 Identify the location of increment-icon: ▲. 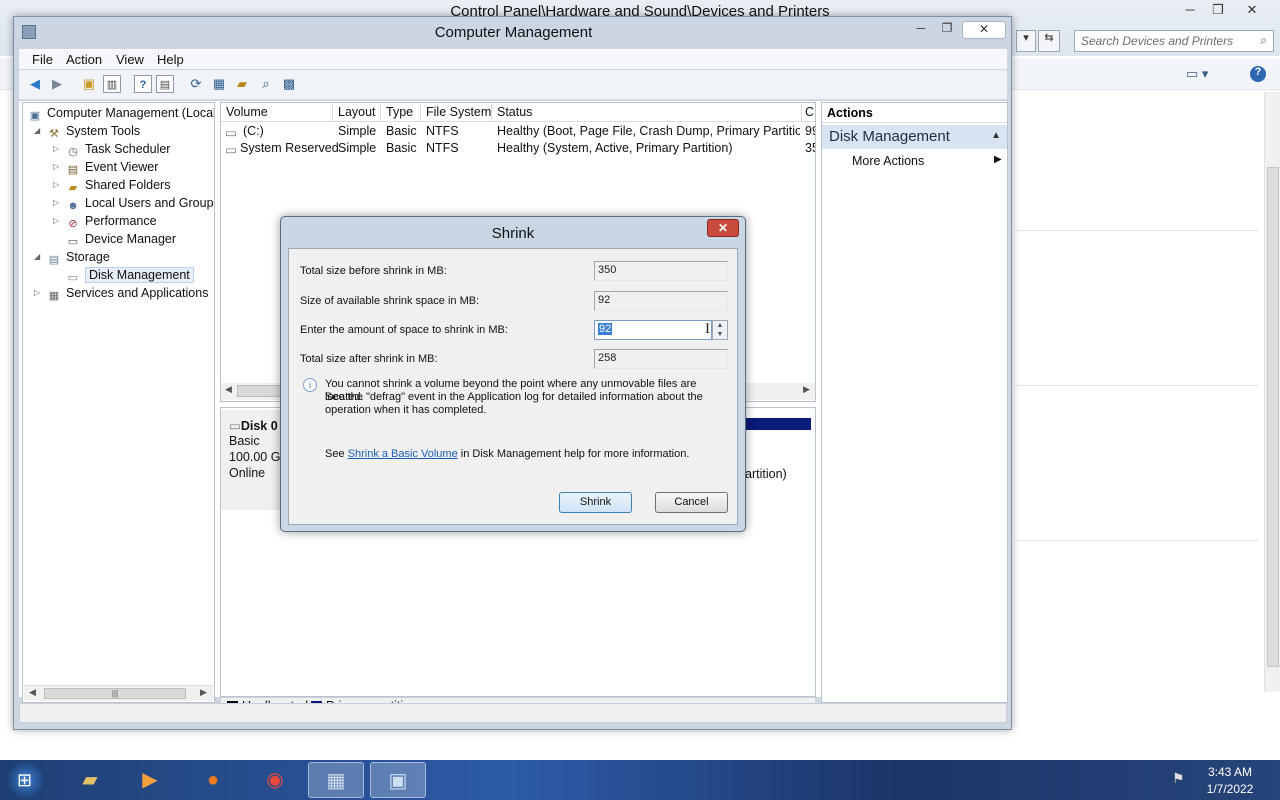
(720, 325).